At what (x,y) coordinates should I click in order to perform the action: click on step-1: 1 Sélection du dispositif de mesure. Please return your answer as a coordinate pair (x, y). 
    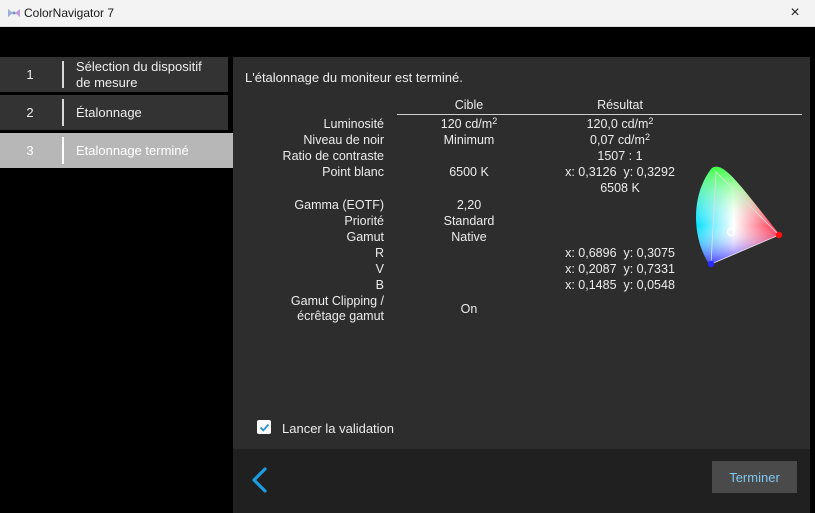
    Looking at the image, I should click on (114, 74).